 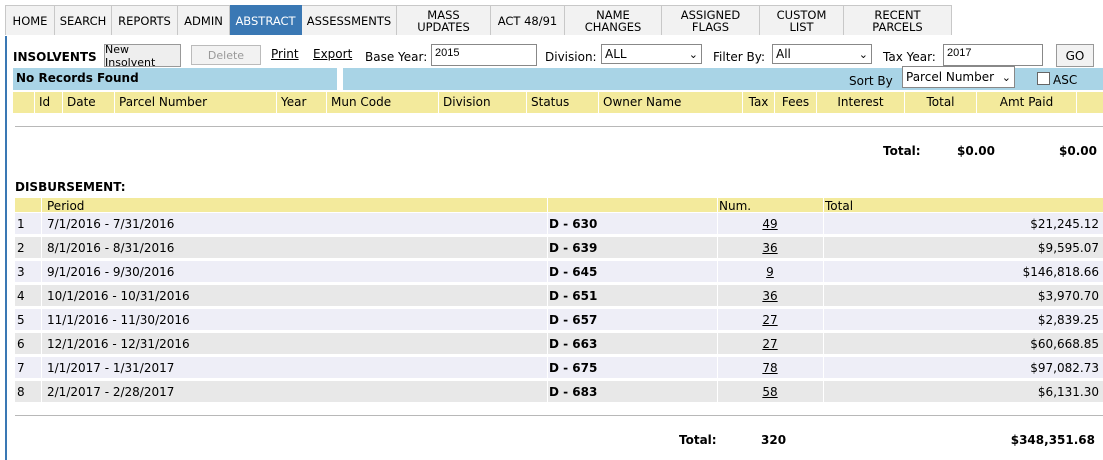 I want to click on insolvent-amt-paid-total: $0.00, so click(x=1078, y=151).